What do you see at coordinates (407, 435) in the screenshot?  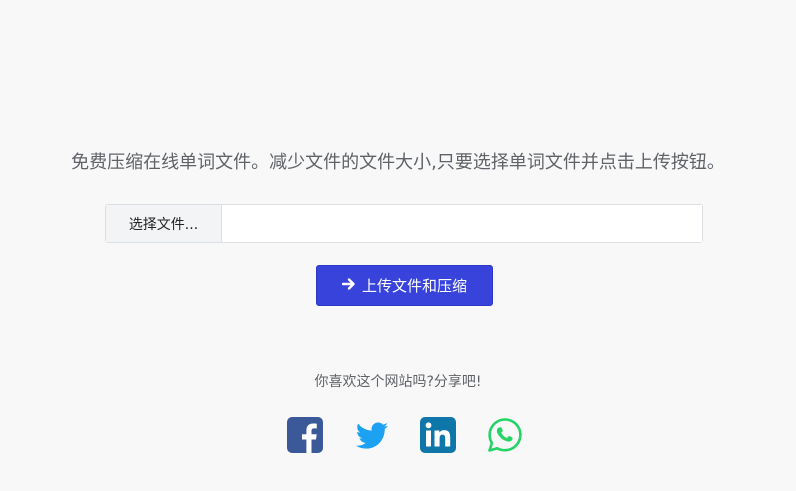 I see `social-share-bar` at bounding box center [407, 435].